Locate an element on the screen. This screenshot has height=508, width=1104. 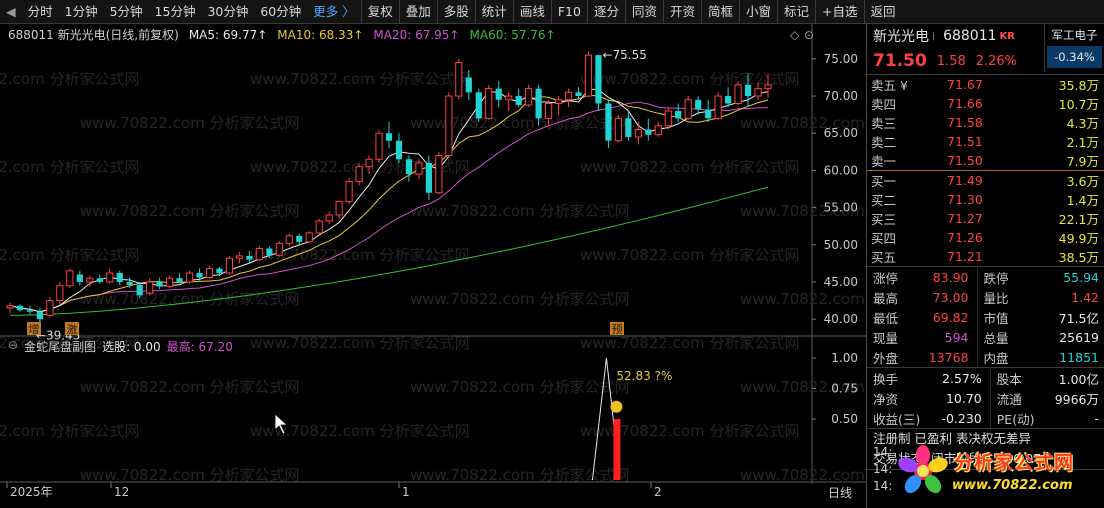
sub-chart-legend: ⊖ 金蛇尾盘副图 选股: 0.00 最高: 67.20 is located at coordinates (120, 346).